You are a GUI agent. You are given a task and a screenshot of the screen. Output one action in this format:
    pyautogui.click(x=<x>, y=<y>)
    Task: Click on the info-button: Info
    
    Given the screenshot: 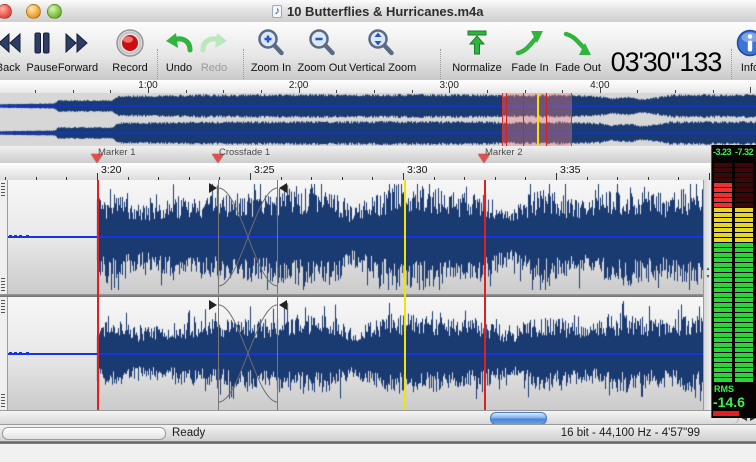 What is the action you would take?
    pyautogui.click(x=739, y=52)
    